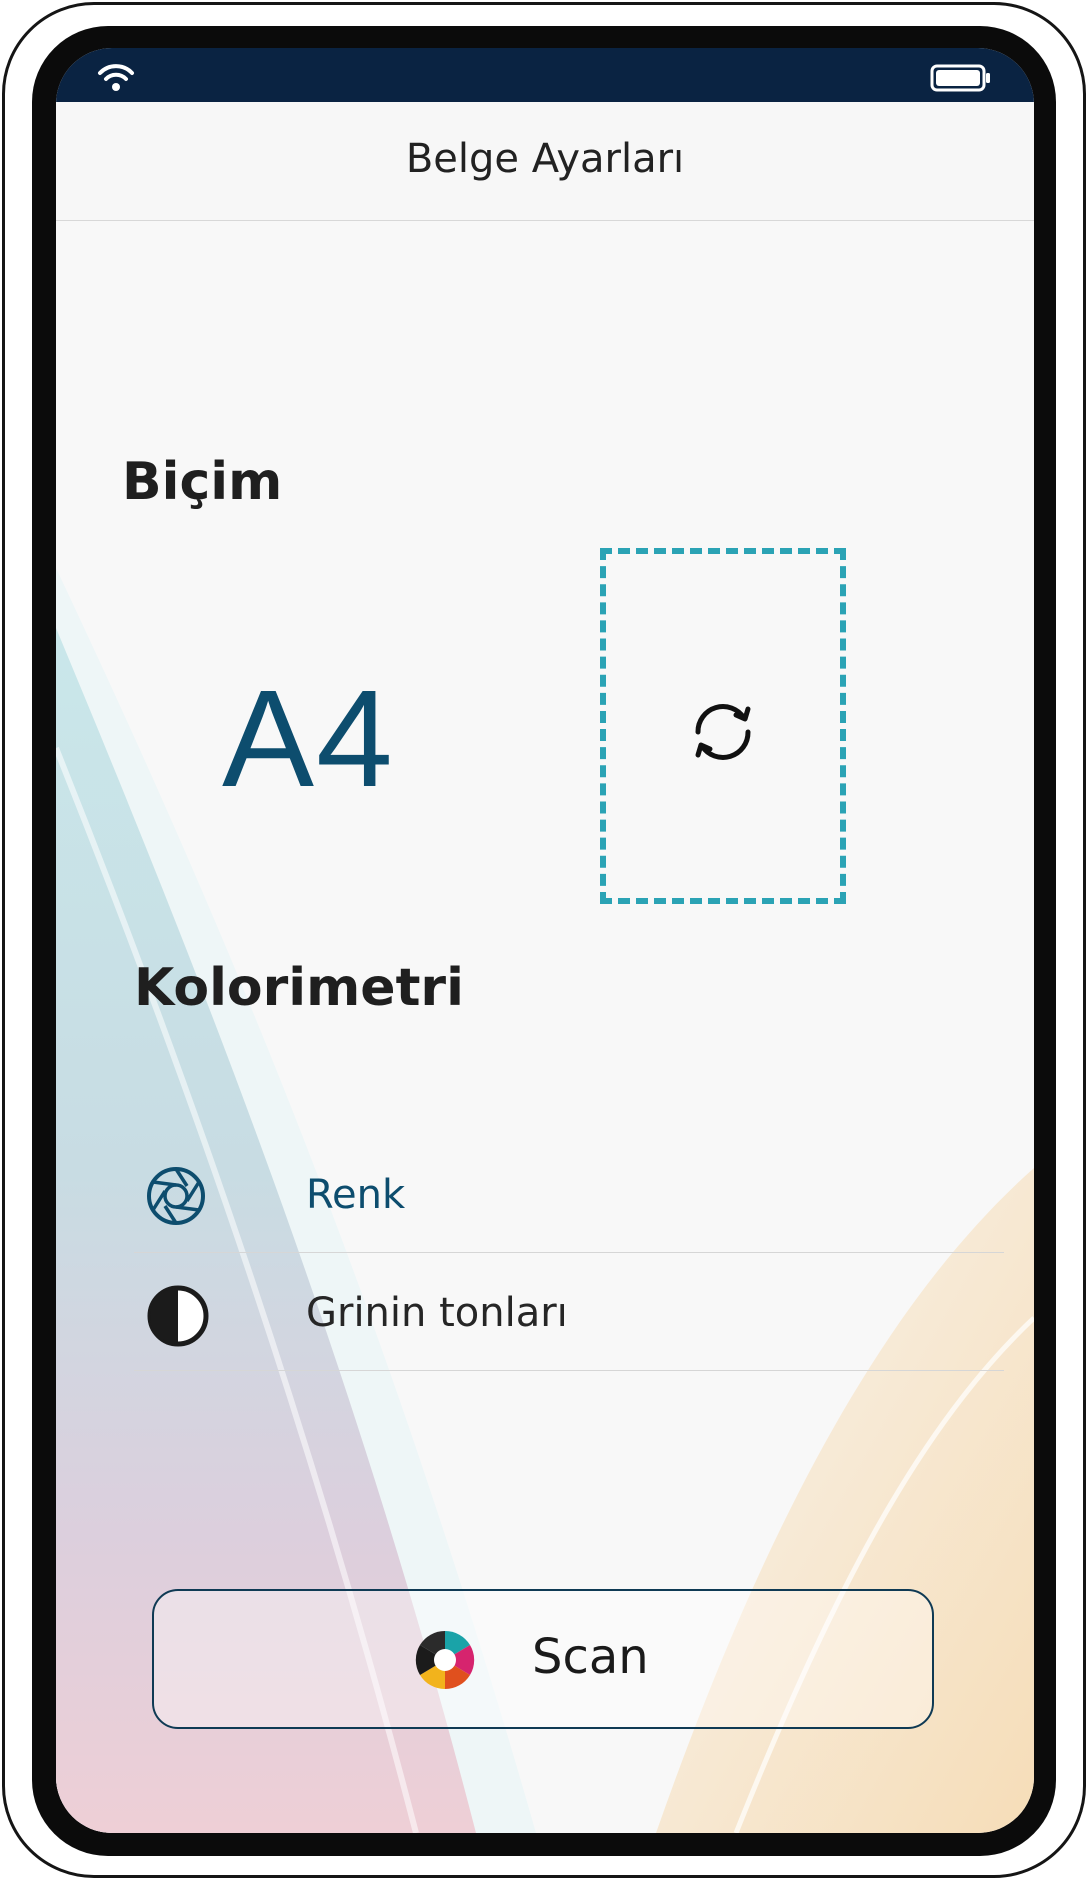 The height and width of the screenshot is (1881, 1090). What do you see at coordinates (202, 482) in the screenshot?
I see `format-section-title: Biçim` at bounding box center [202, 482].